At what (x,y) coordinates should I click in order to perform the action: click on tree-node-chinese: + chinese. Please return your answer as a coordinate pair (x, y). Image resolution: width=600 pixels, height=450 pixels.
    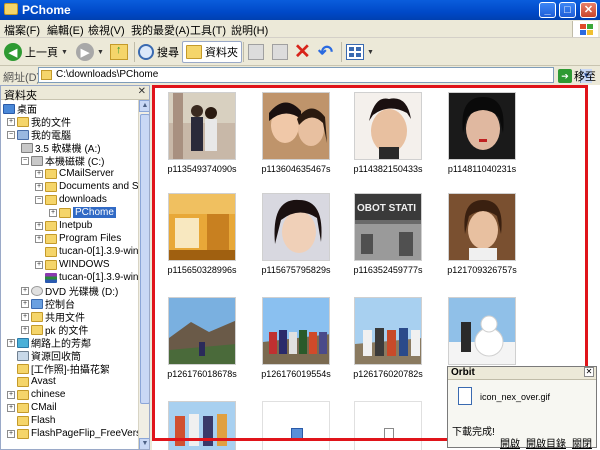
    Looking at the image, I should click on (36, 394).